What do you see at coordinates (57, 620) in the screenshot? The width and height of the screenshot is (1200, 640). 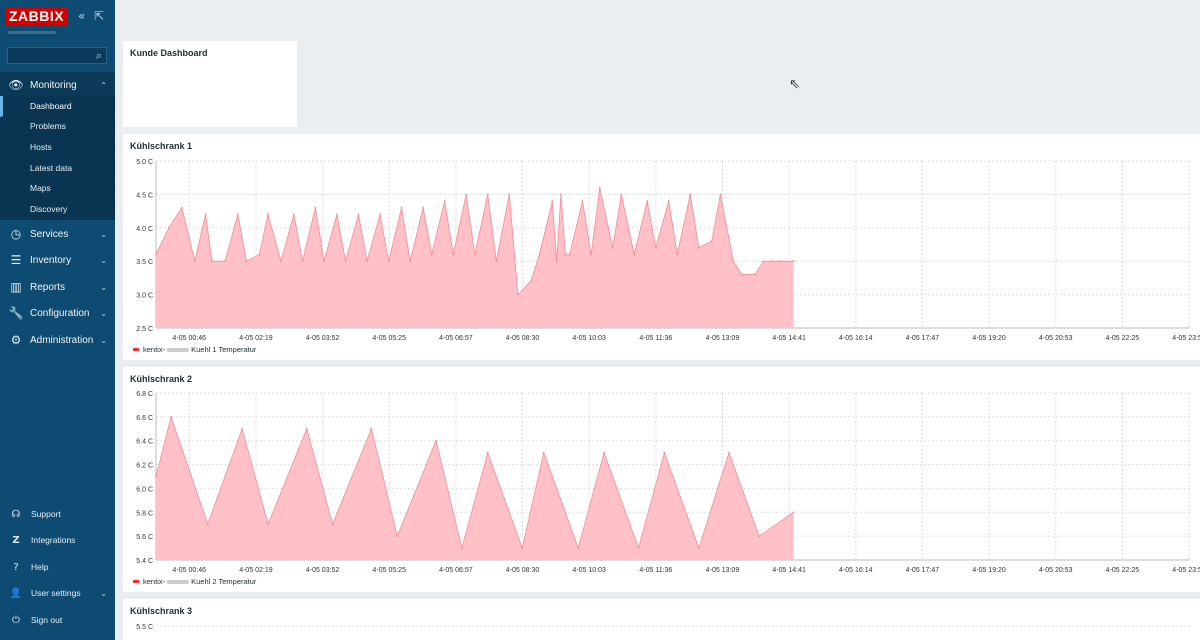 I see `sign-out-link: ⏻ Sign out` at bounding box center [57, 620].